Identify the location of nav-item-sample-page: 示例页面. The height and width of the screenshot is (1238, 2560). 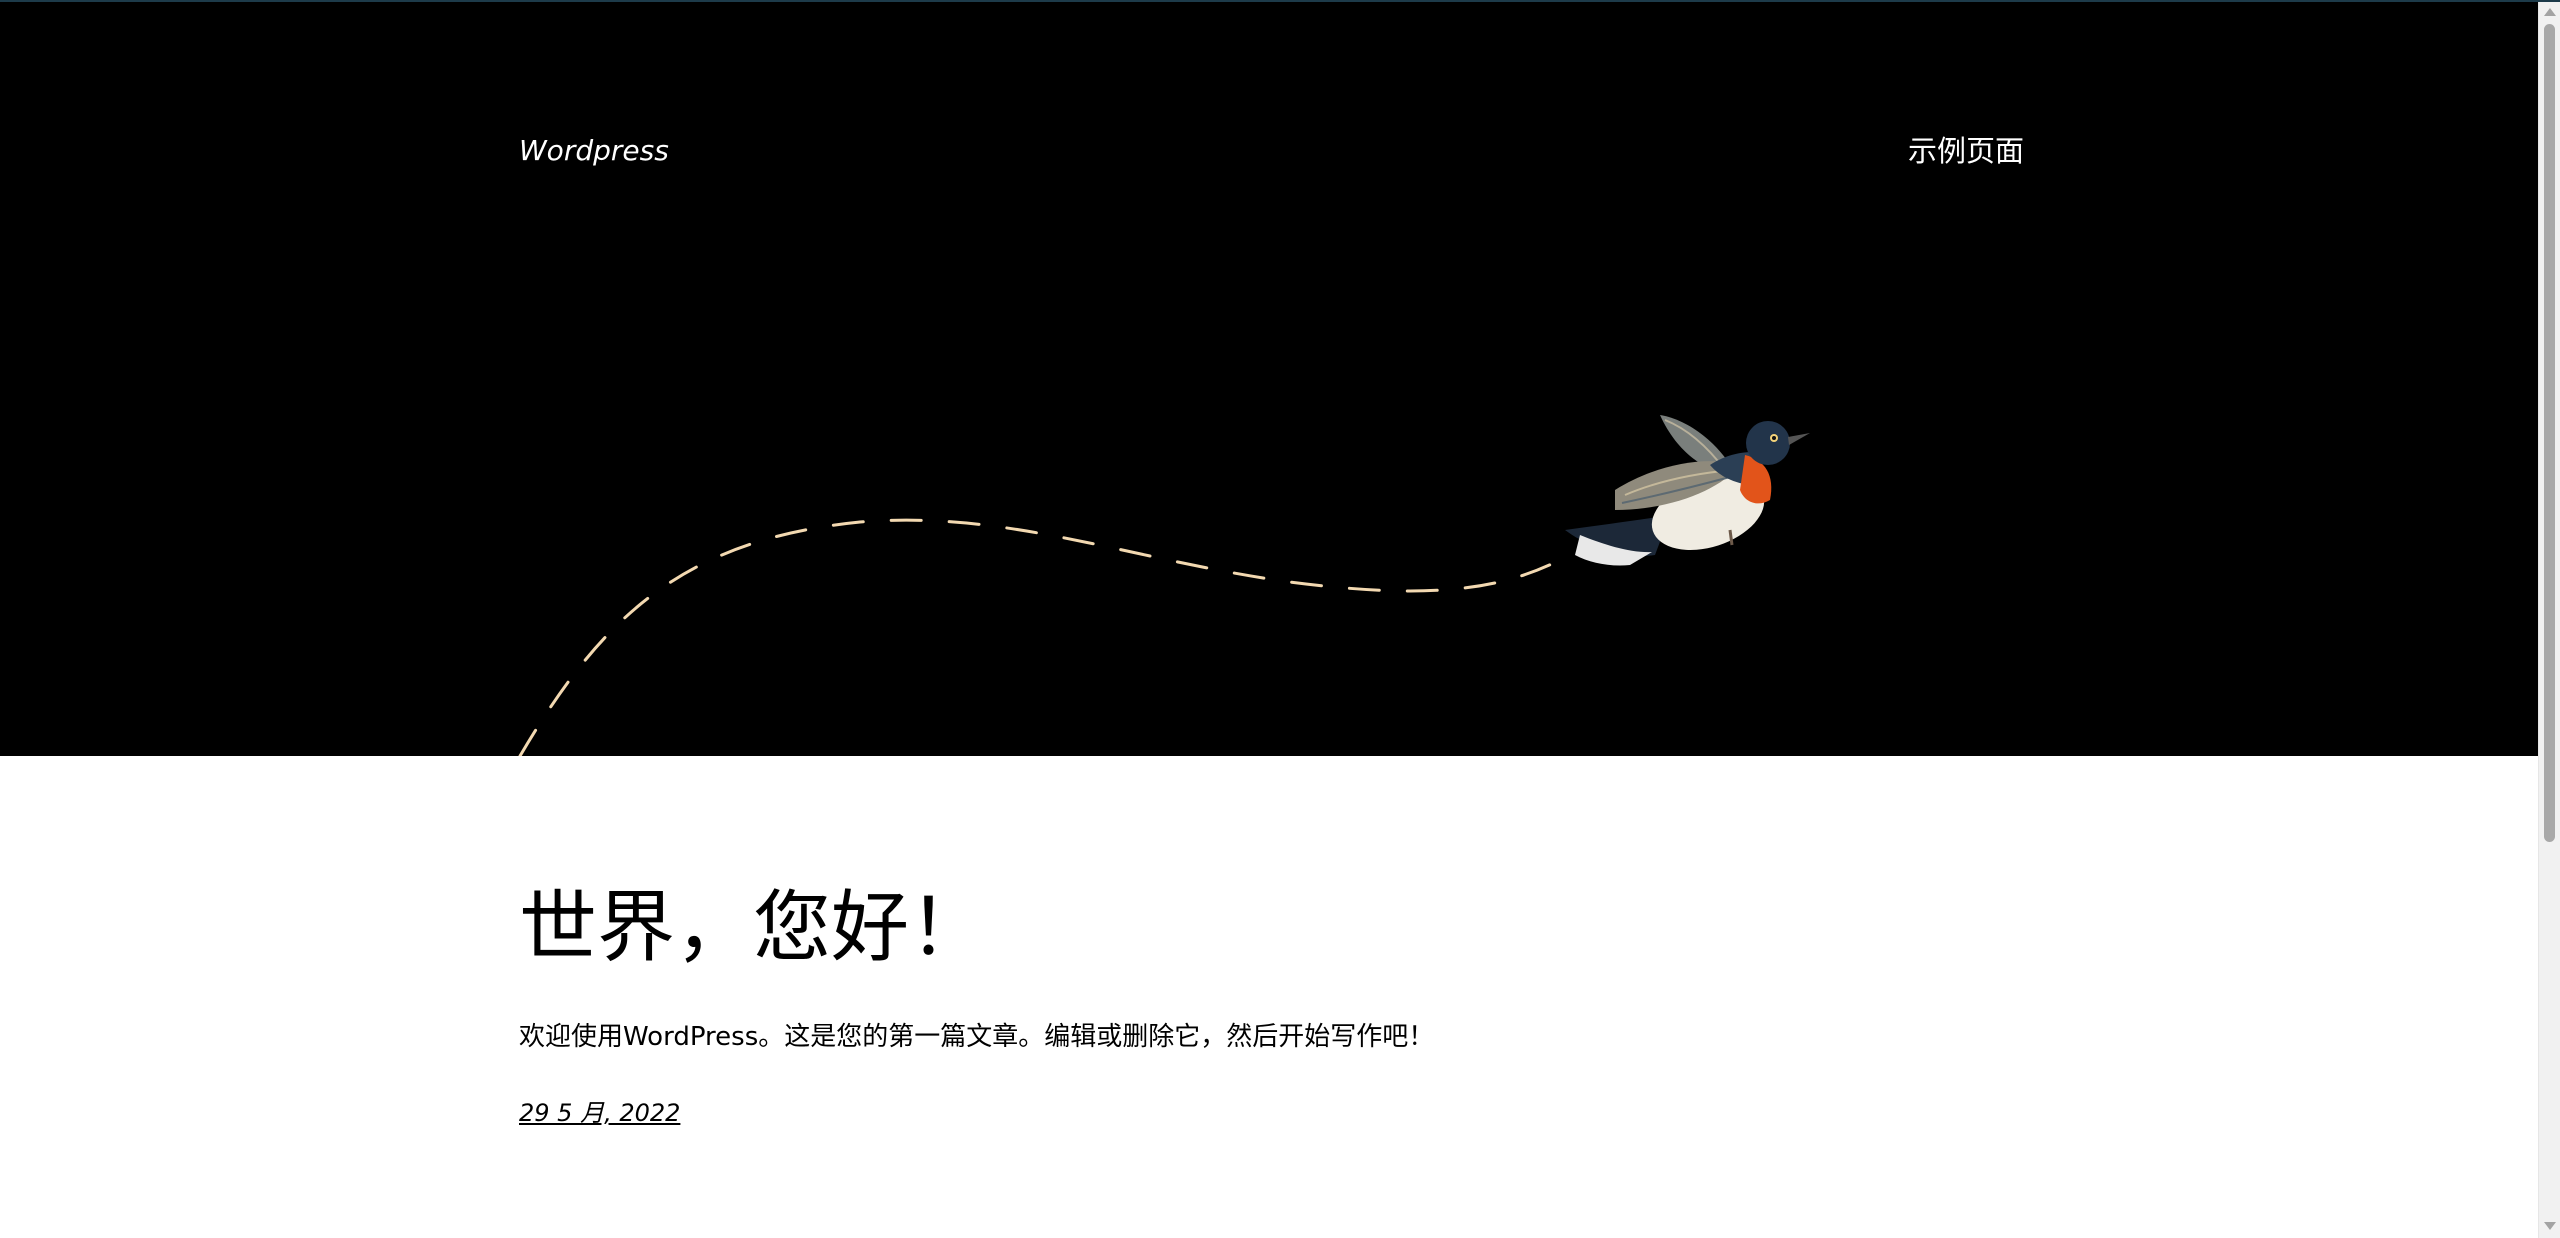
(1966, 151).